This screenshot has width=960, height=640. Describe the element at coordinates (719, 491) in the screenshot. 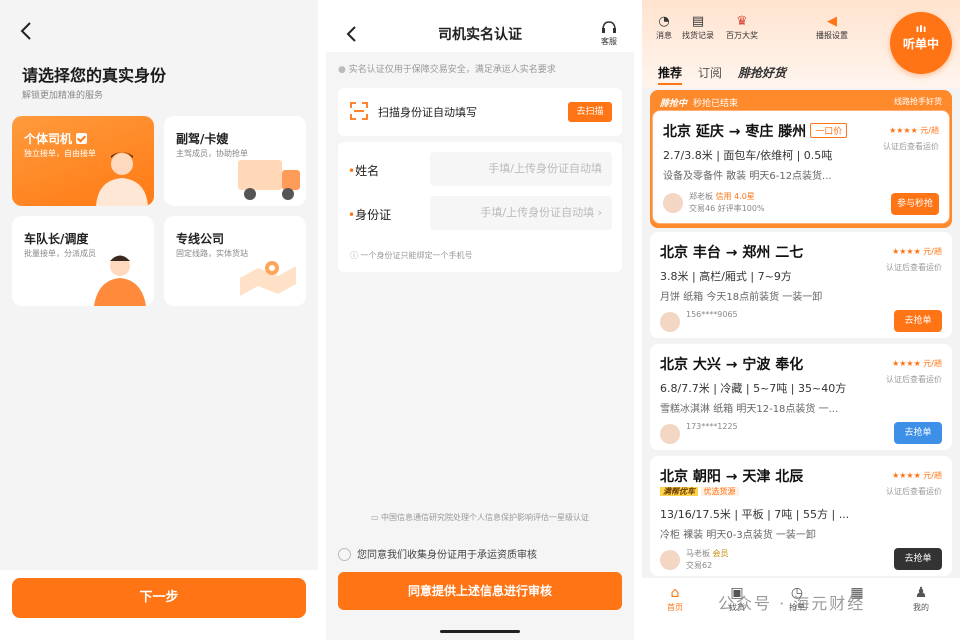

I see `preferred-tag: 优选货源` at that location.